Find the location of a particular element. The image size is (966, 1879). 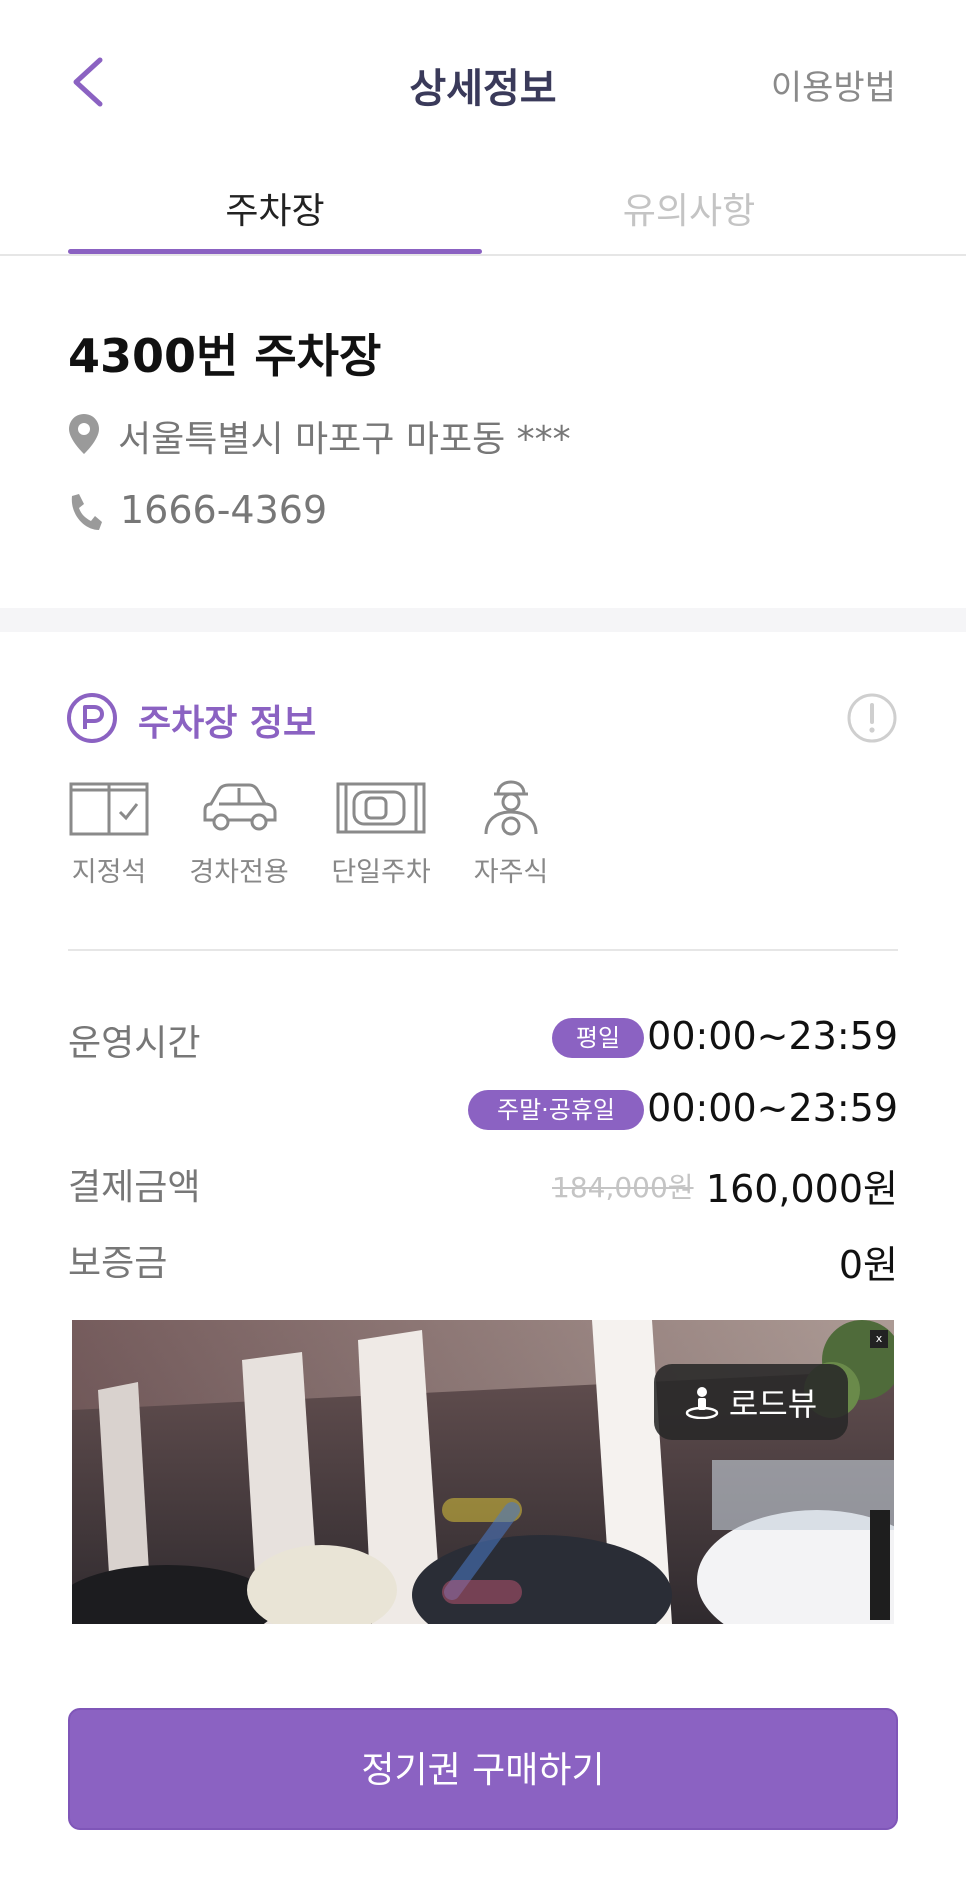

feature-label: 지정석 is located at coordinates (109, 872).